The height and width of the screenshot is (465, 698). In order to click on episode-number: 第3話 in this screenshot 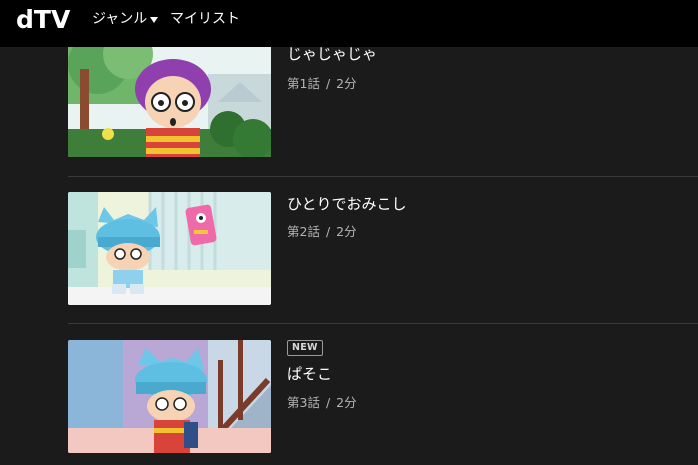, I will do `click(303, 402)`.